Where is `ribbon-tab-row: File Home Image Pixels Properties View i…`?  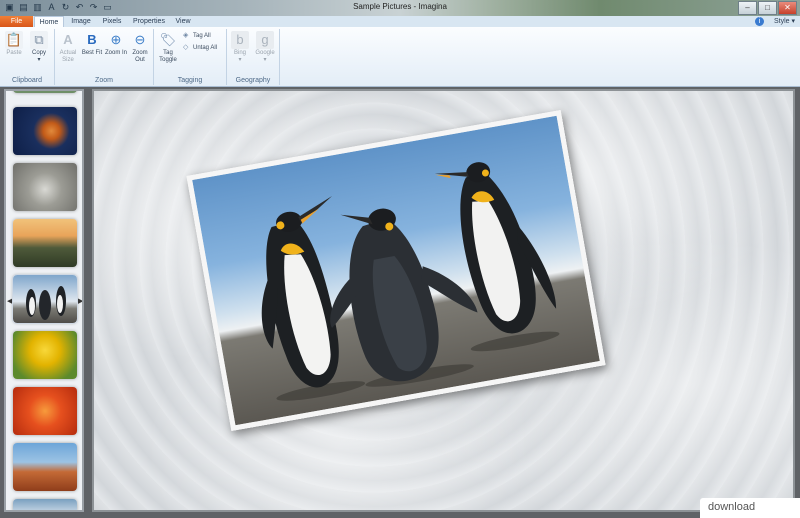 ribbon-tab-row: File Home Image Pixels Properties View i… is located at coordinates (400, 21).